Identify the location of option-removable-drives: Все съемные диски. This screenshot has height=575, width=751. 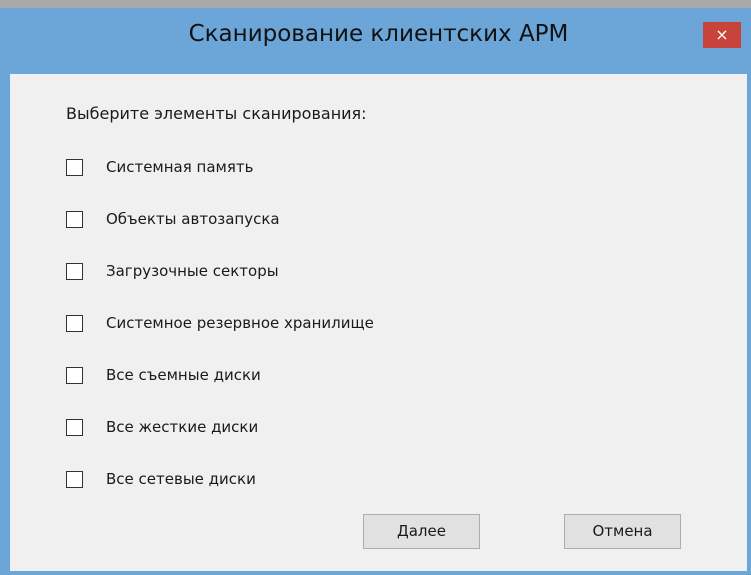
(220, 390).